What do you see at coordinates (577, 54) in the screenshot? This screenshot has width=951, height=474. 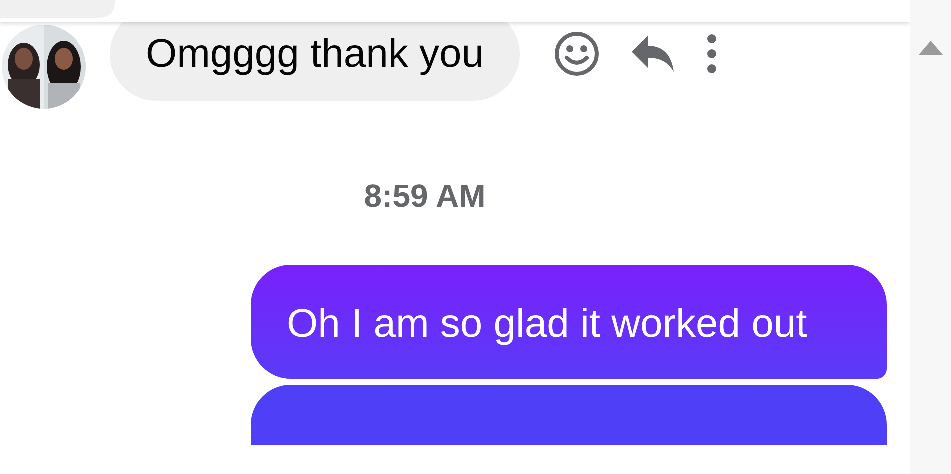 I see `smiley-icon` at bounding box center [577, 54].